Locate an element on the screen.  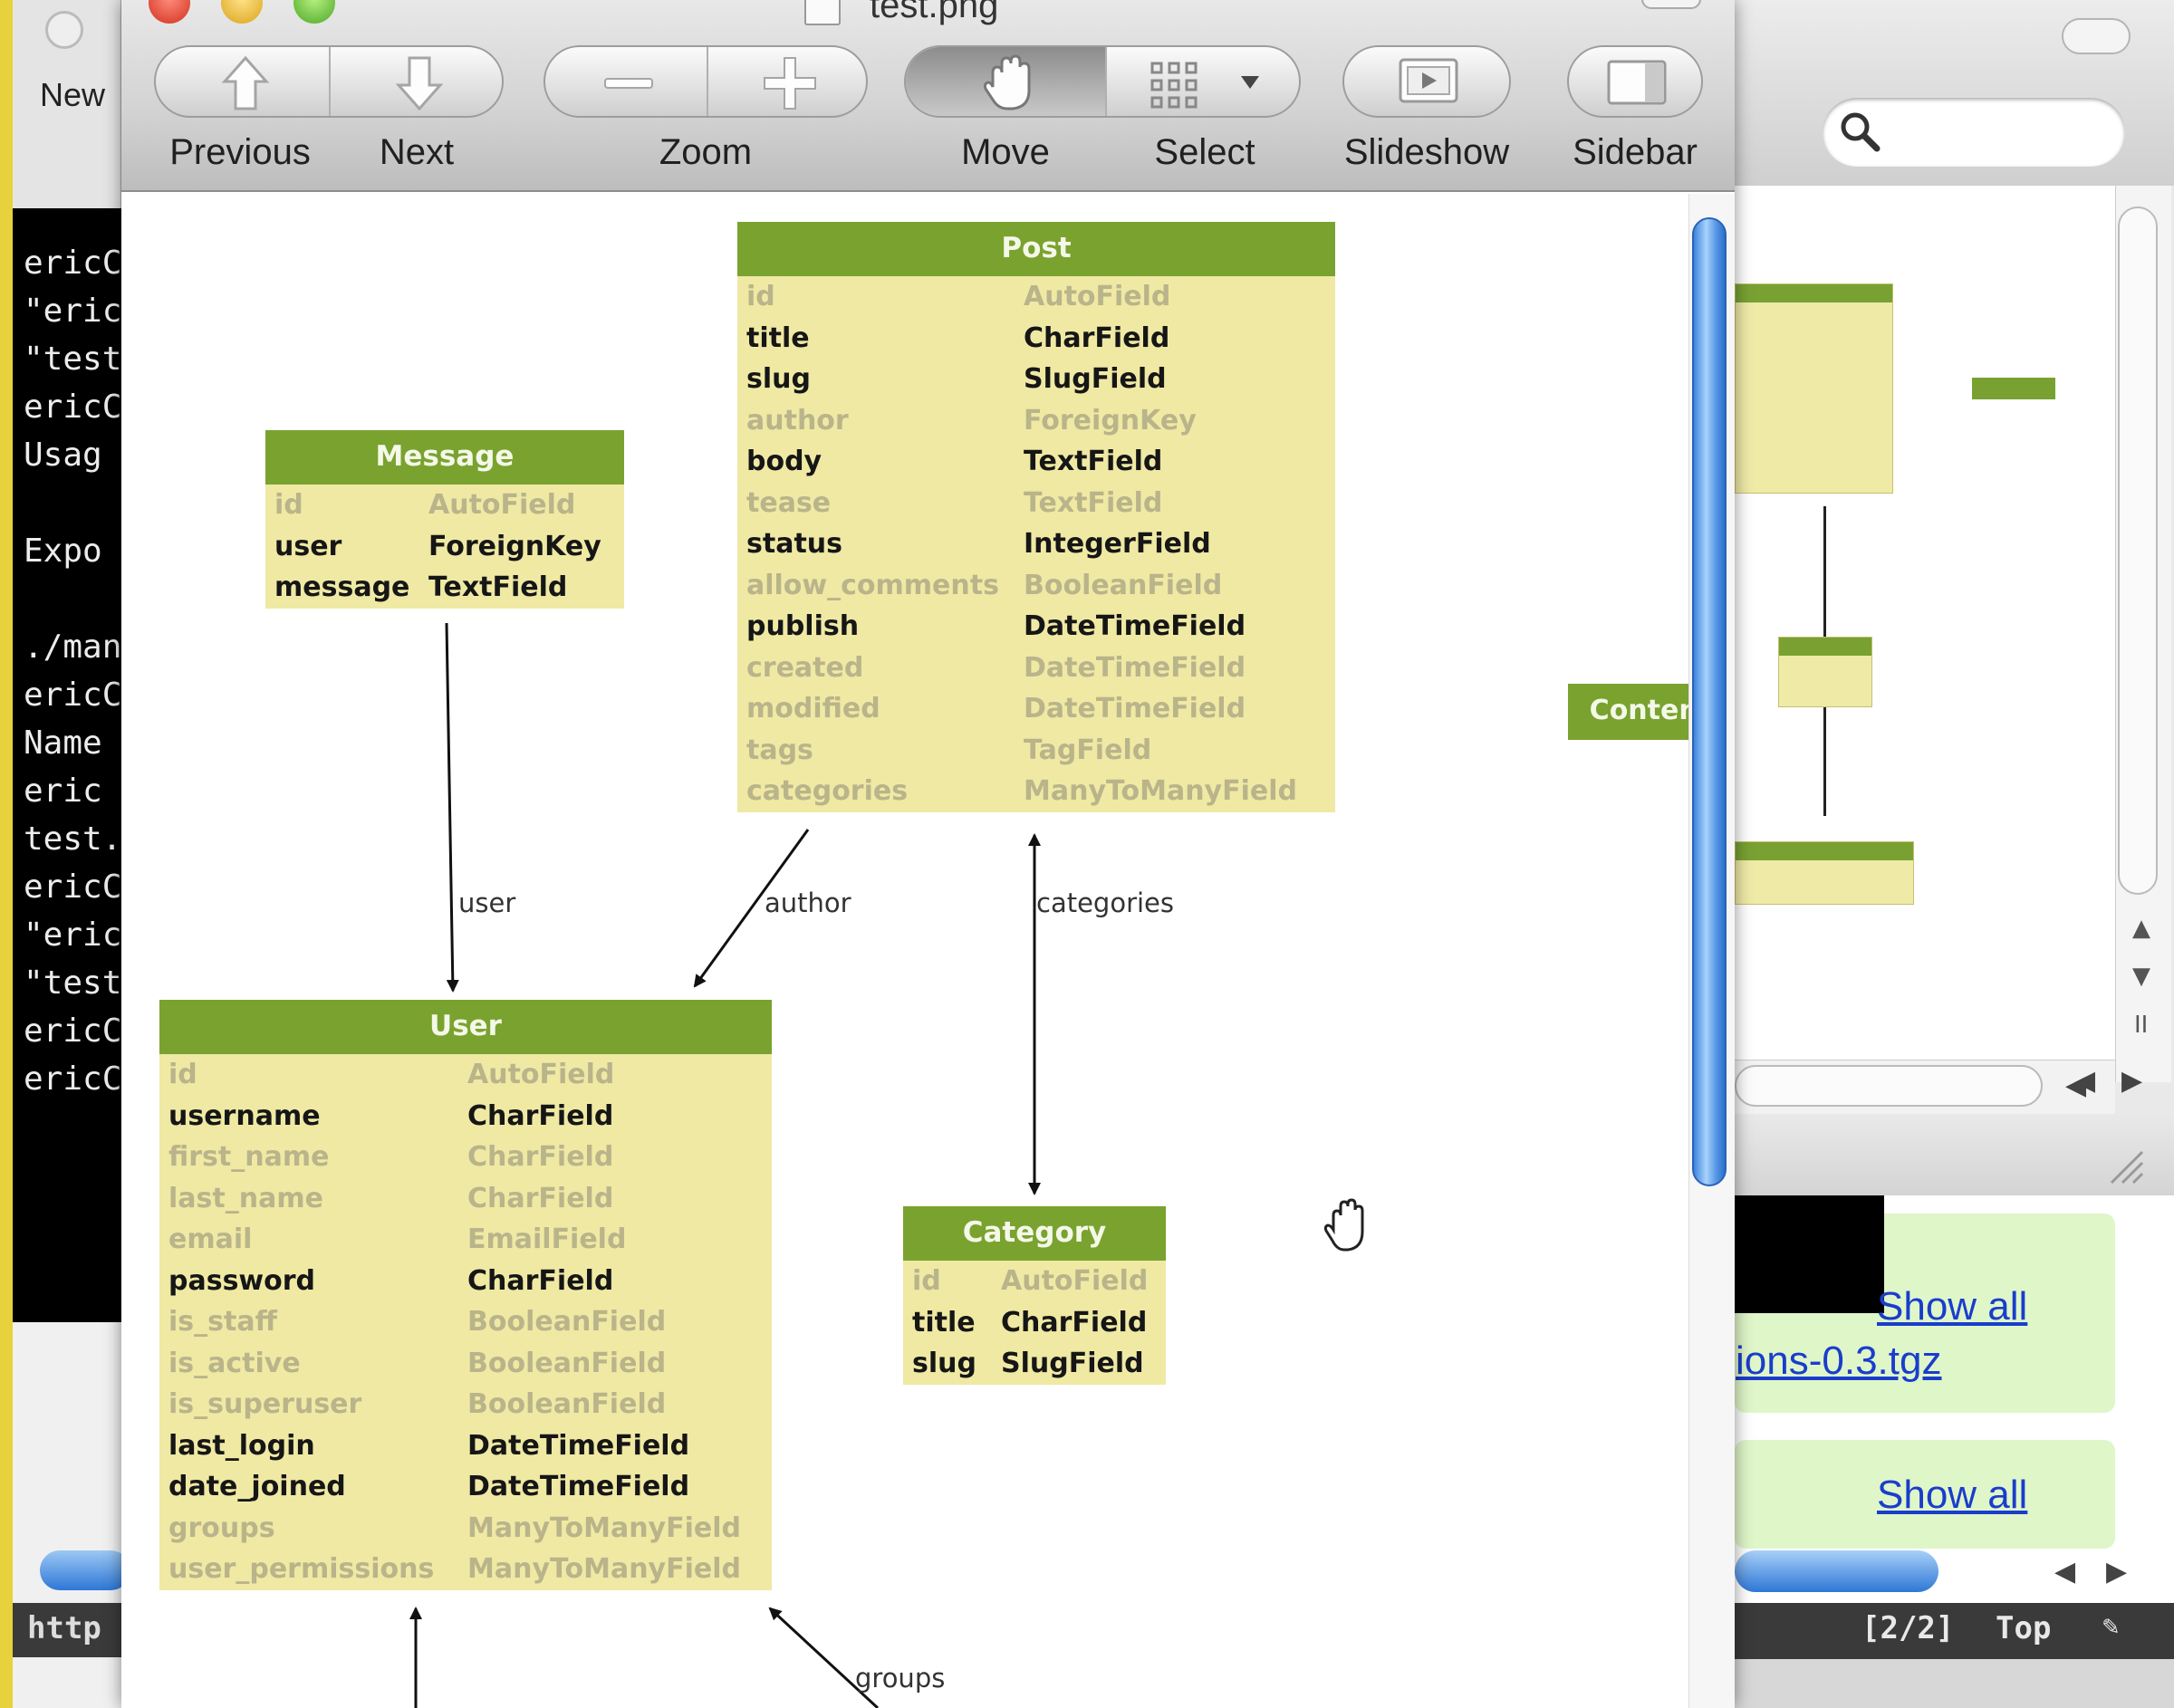
browser-horizontal-scroll-thumb is located at coordinates (1836, 1571).